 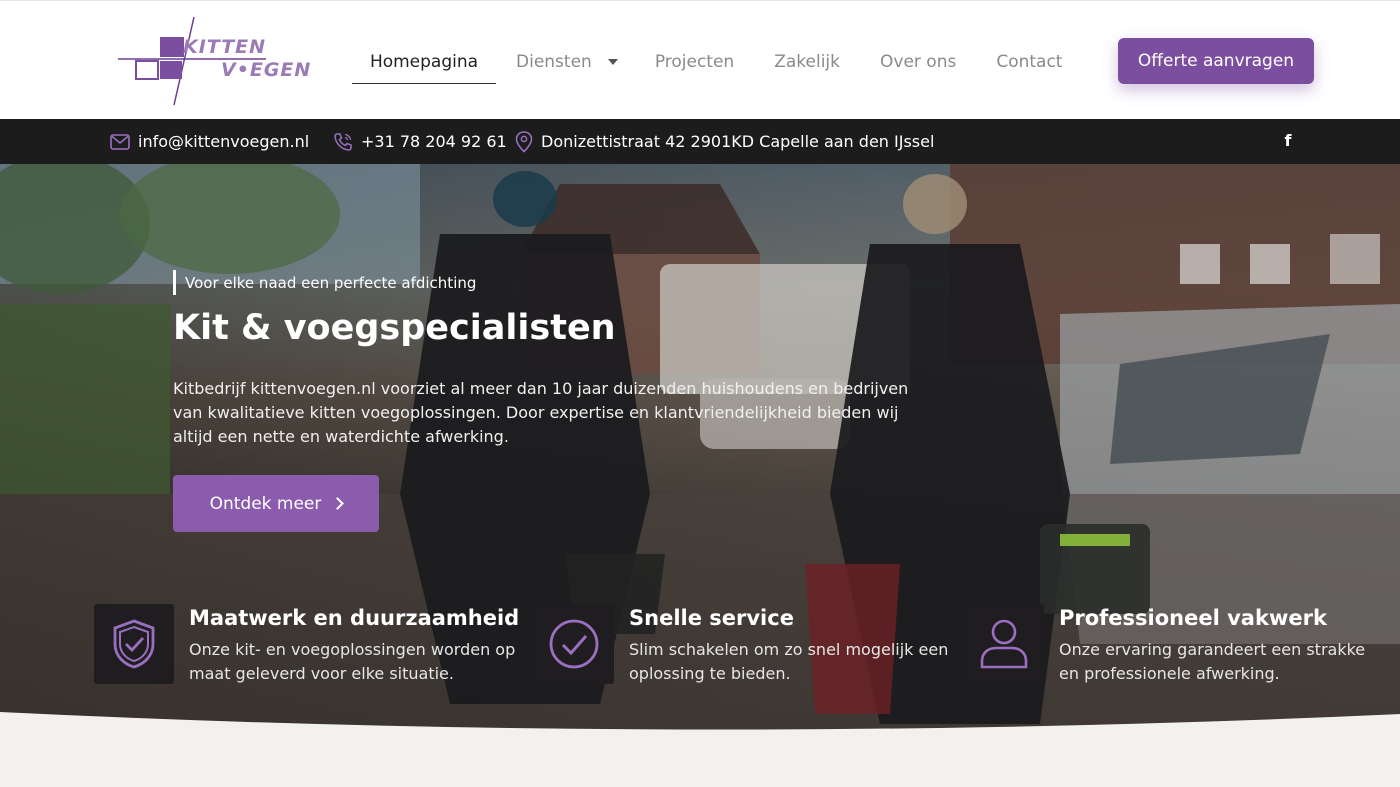 I want to click on quote-request-button: Offerte aanvragen, so click(x=1216, y=61).